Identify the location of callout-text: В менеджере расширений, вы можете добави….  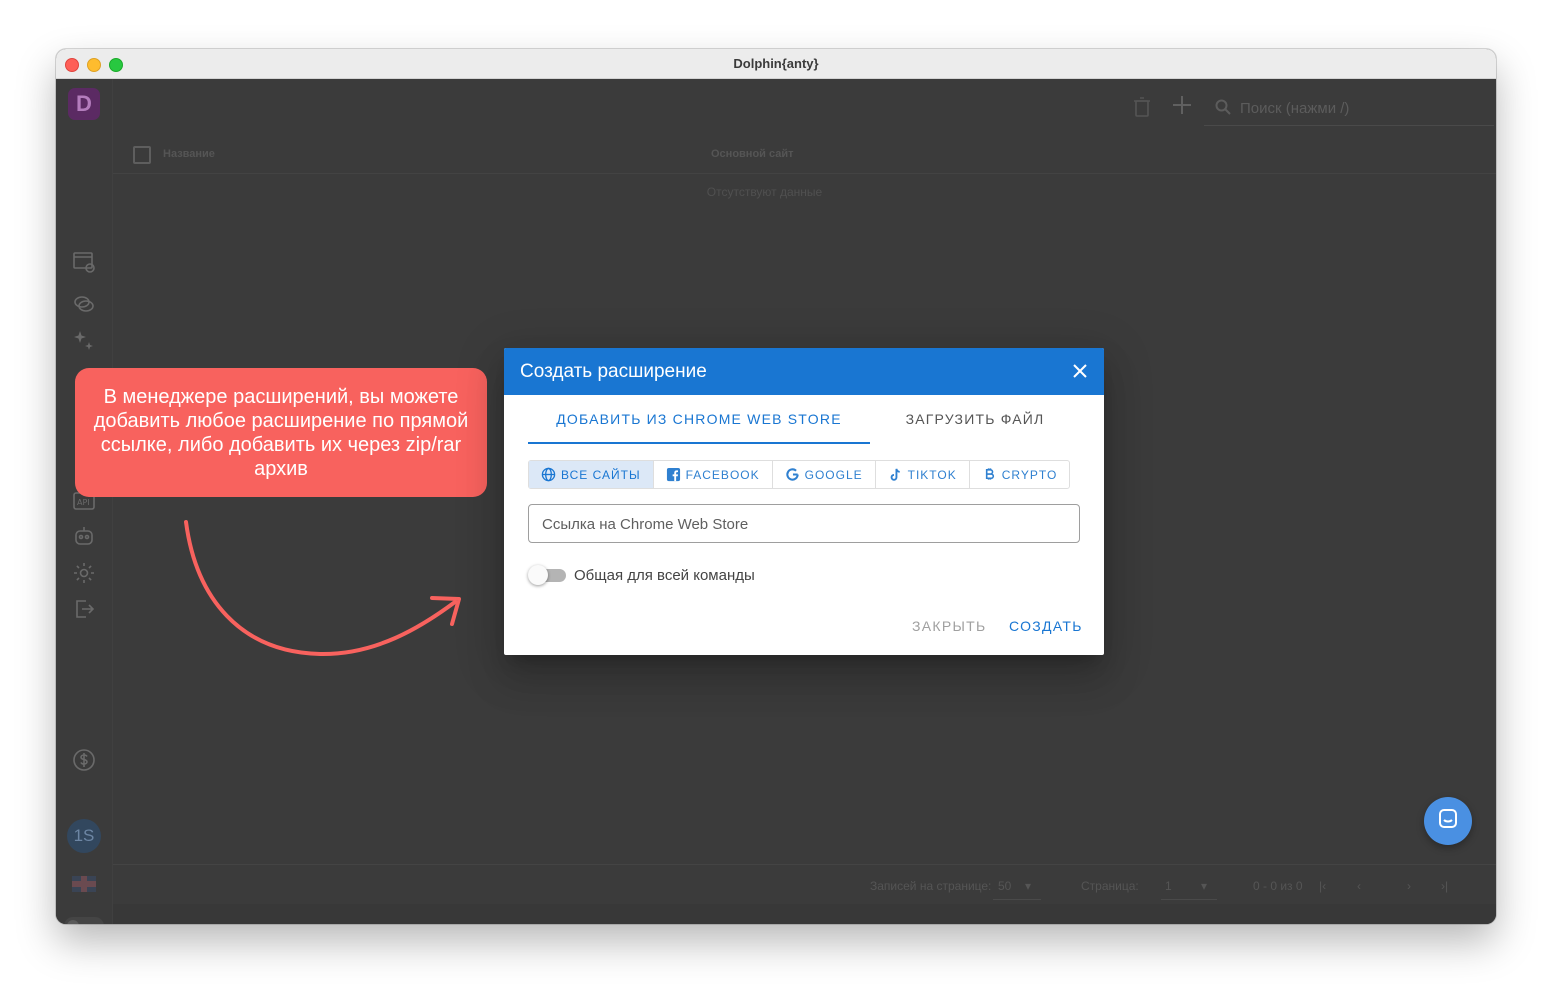
(281, 432).